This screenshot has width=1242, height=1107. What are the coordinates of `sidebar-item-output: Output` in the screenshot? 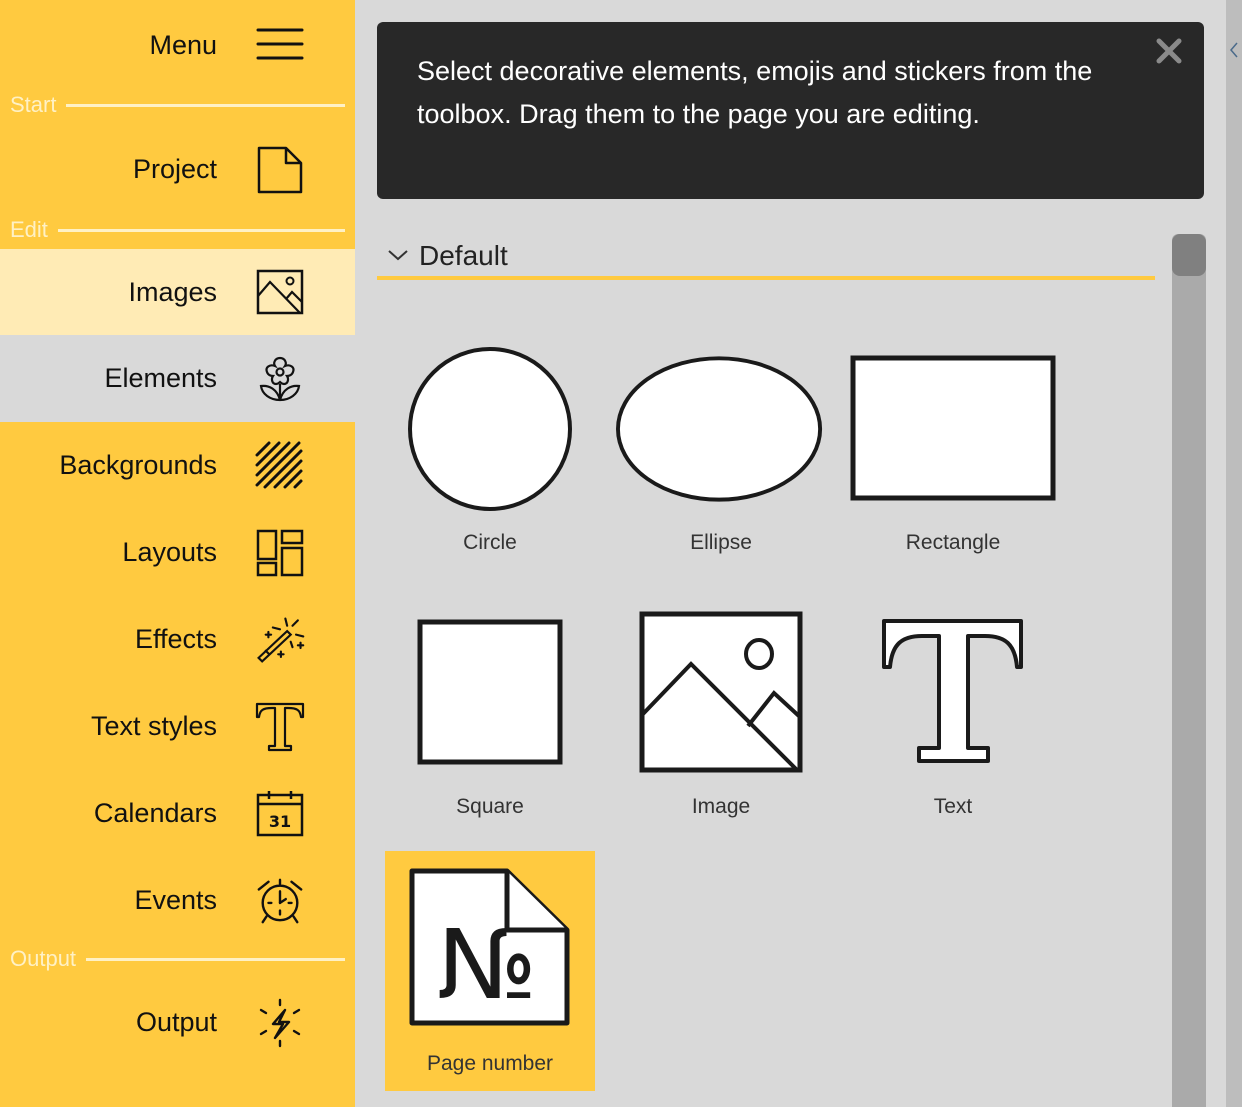 It's located at (177, 1022).